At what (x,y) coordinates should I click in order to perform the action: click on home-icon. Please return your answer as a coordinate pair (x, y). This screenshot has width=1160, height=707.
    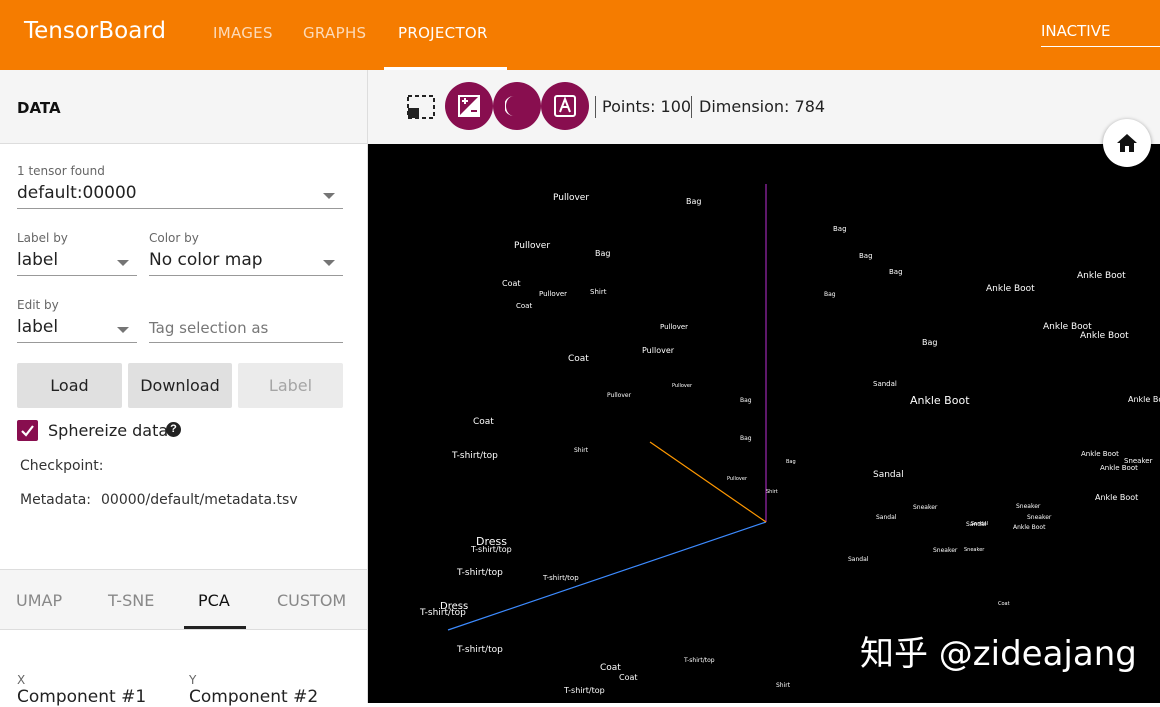
    Looking at the image, I should click on (1127, 143).